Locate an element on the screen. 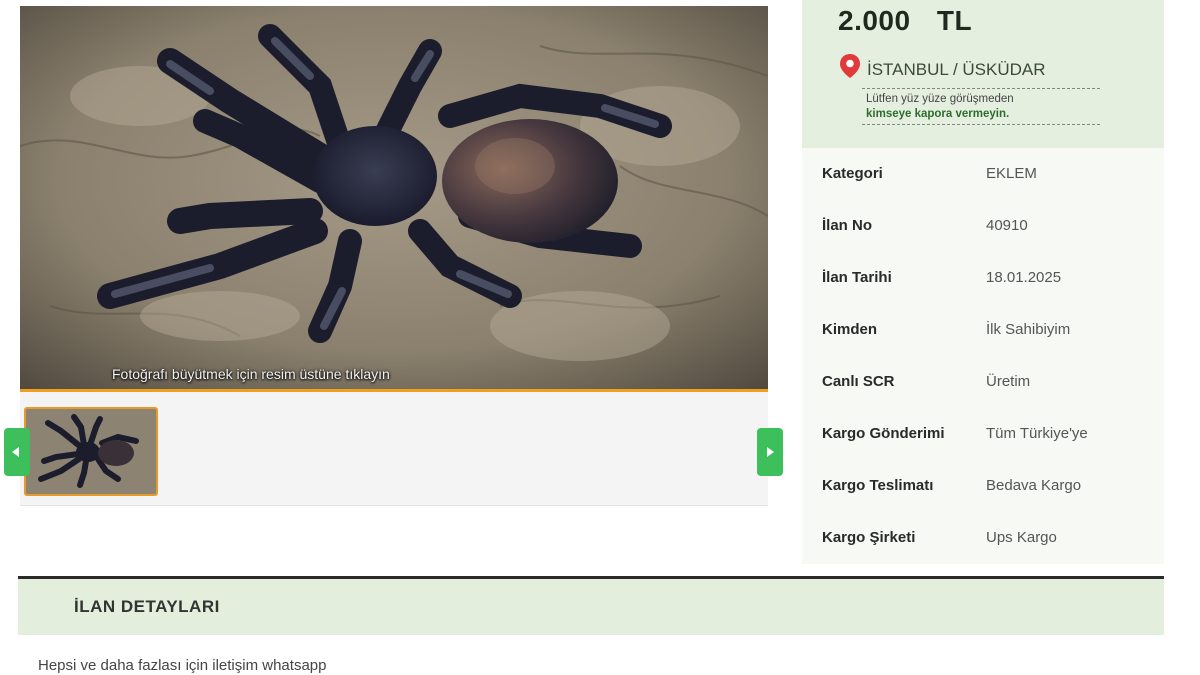 This screenshot has height=675, width=1200. detail-row: Kategori EKLEM is located at coordinates (983, 174).